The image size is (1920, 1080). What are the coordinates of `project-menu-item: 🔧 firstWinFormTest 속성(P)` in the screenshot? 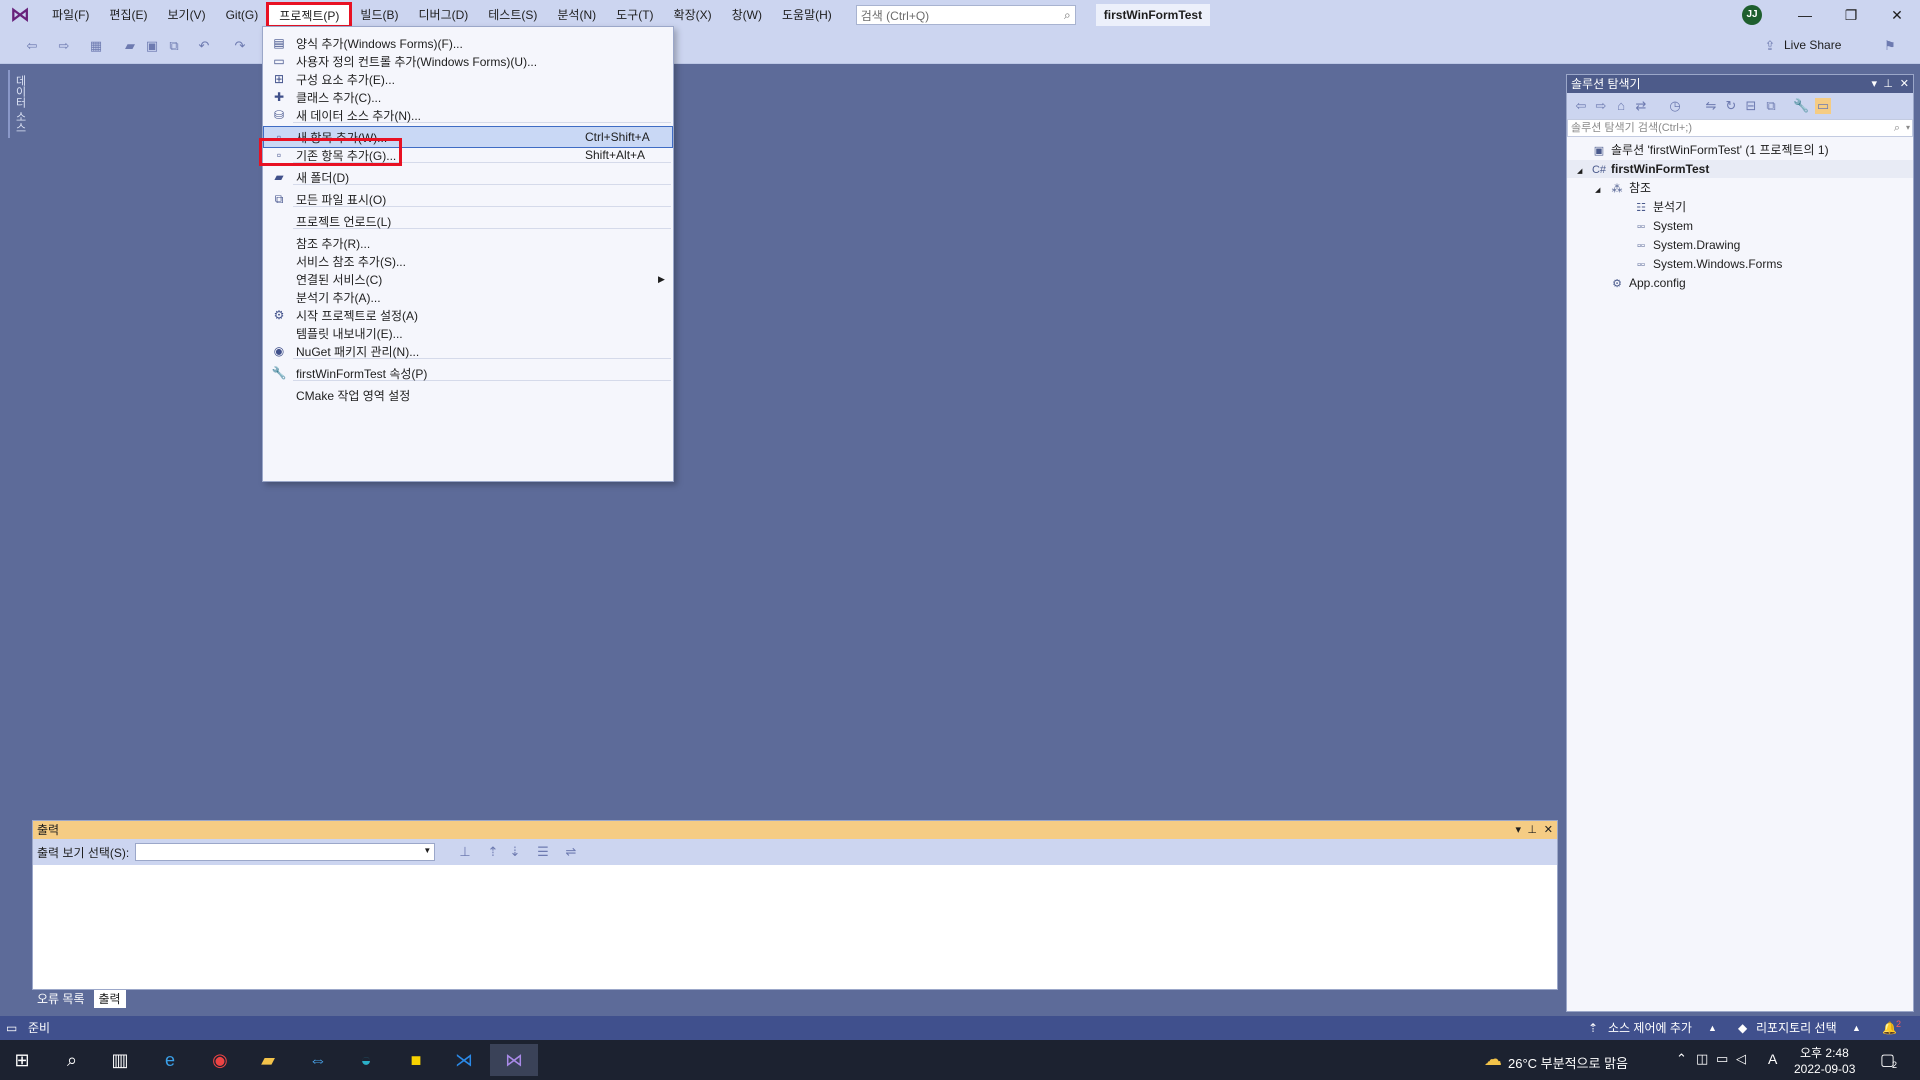 It's located at (468, 373).